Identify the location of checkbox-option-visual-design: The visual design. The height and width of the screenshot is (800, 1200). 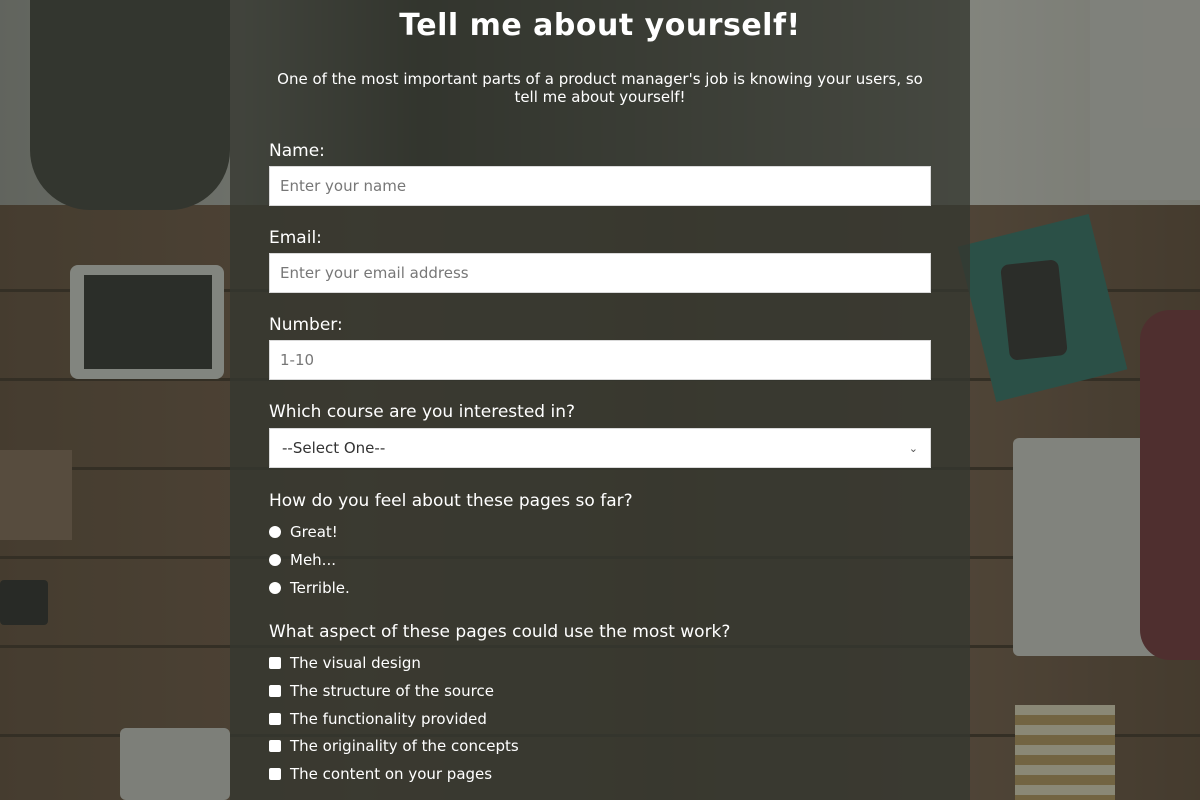
(345, 663).